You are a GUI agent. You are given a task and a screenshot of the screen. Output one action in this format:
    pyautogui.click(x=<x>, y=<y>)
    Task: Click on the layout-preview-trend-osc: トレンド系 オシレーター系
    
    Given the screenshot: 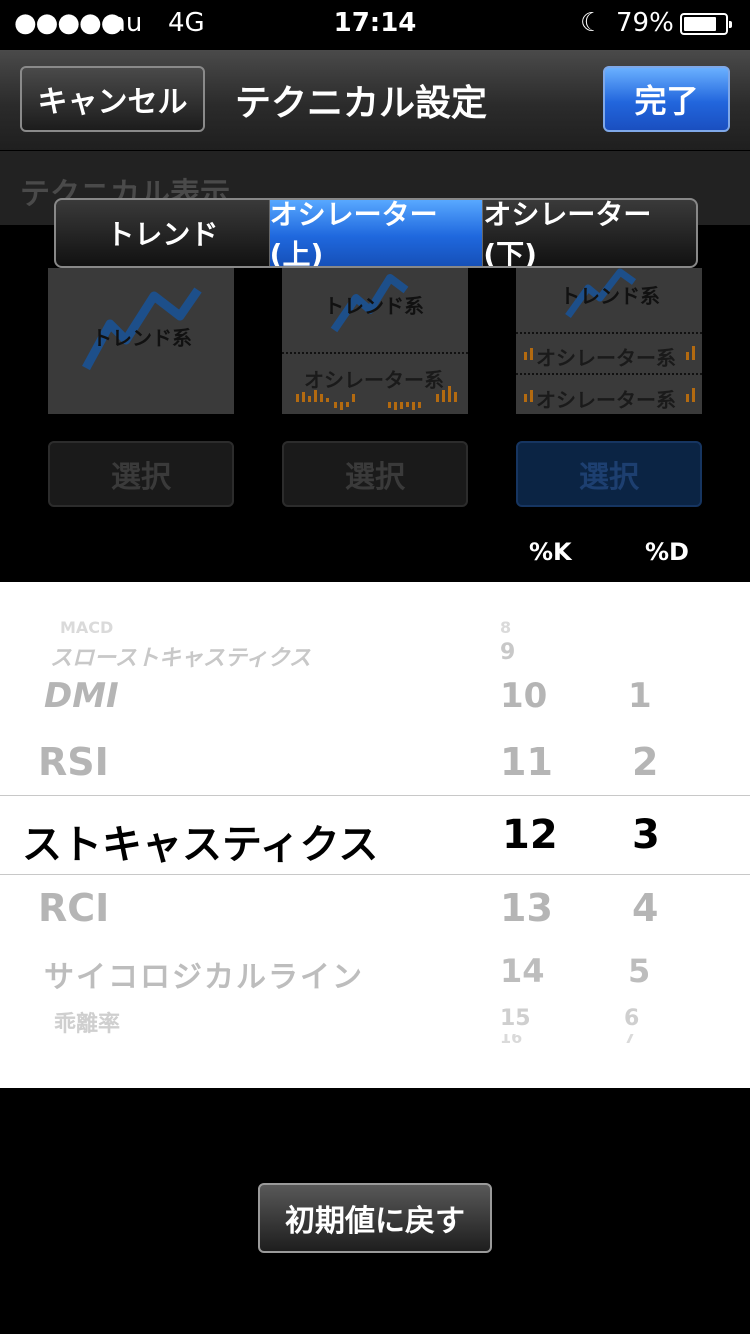 What is the action you would take?
    pyautogui.click(x=375, y=341)
    